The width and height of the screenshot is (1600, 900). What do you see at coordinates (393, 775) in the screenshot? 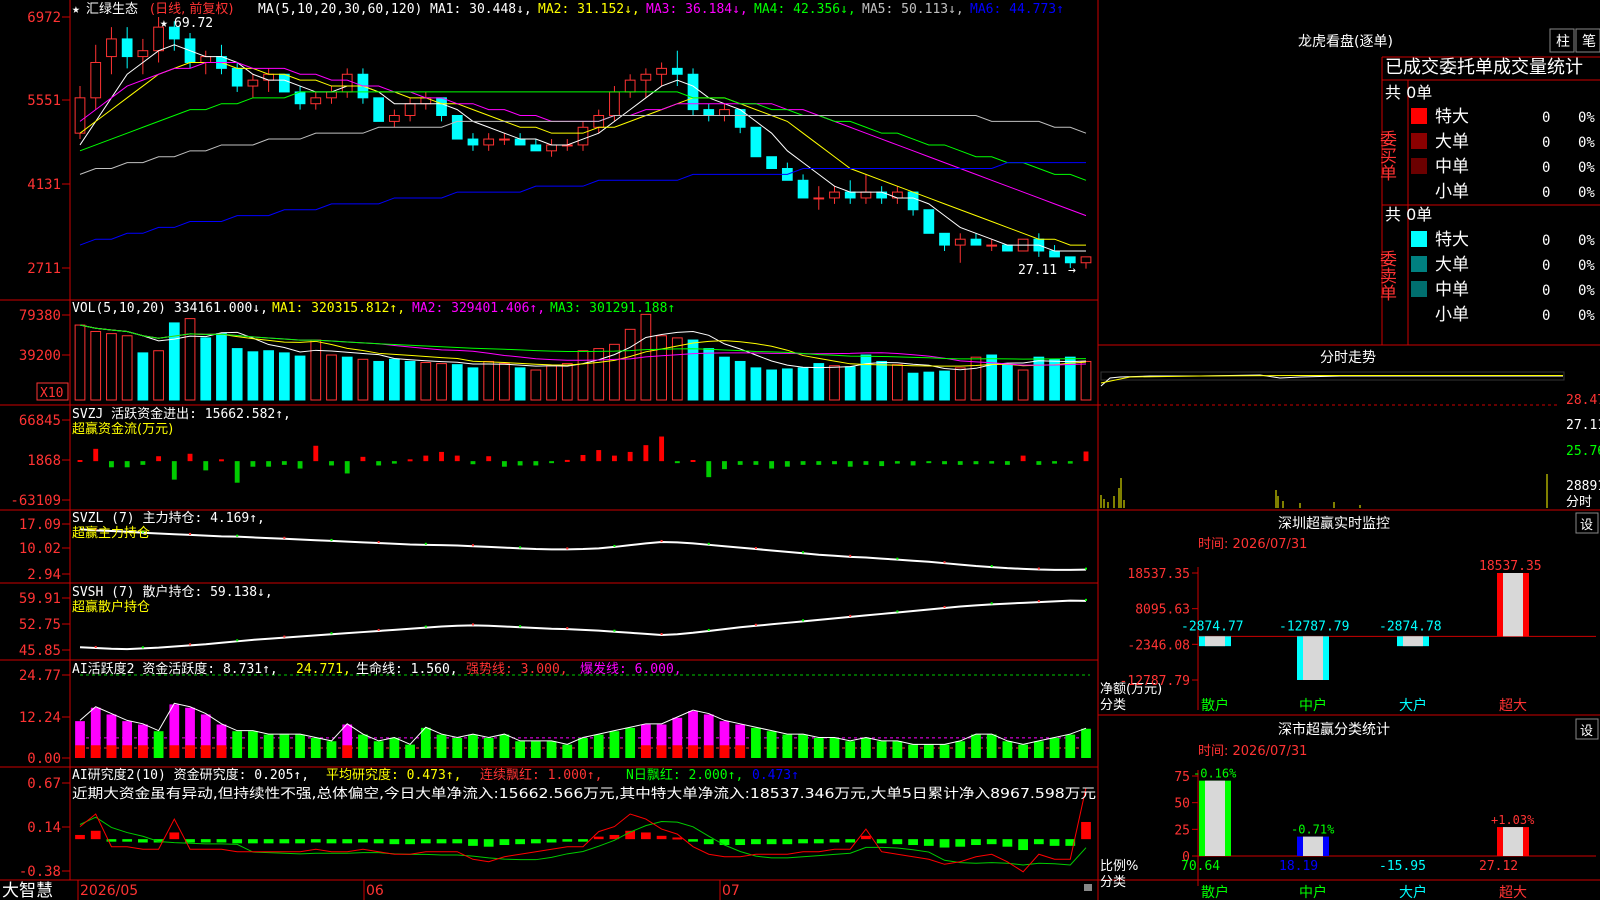
I see `ai-research-avg: 平均研究度: 0.473↑,` at bounding box center [393, 775].